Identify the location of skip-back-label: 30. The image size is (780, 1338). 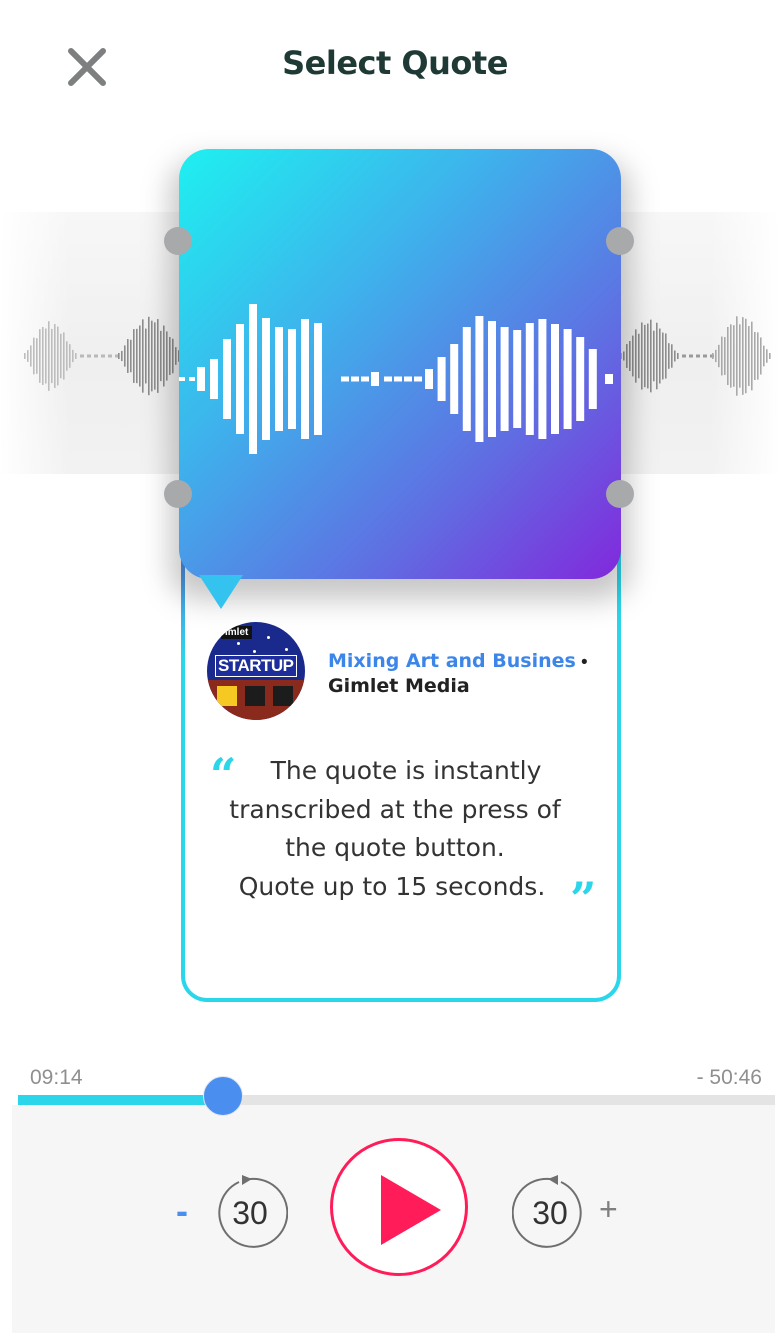
(250, 1213).